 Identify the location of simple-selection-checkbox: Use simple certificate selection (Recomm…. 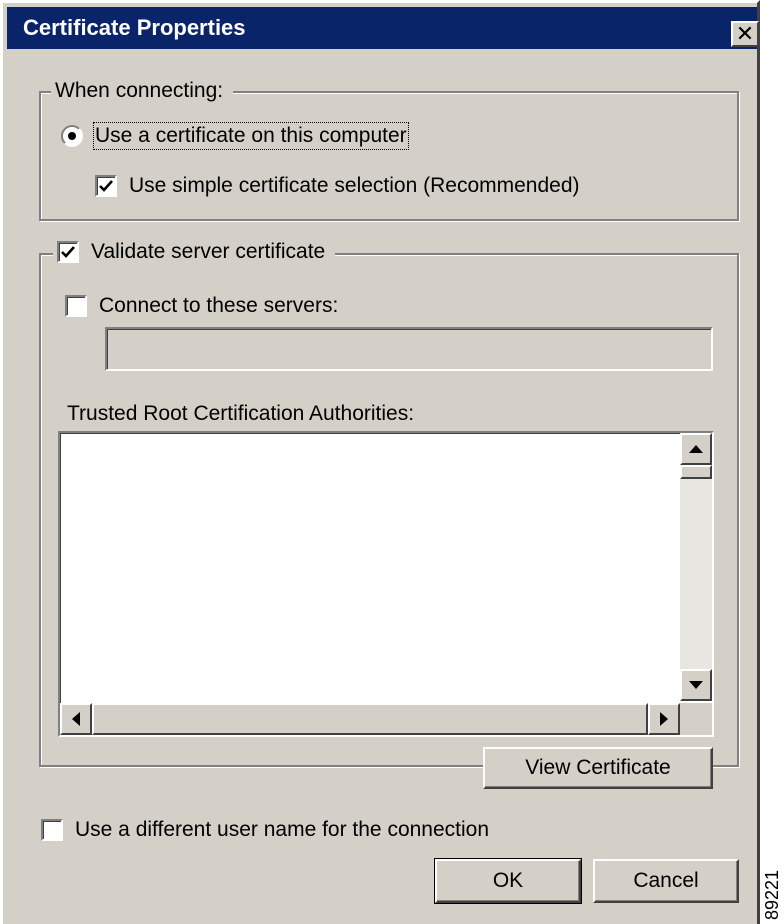
(337, 186).